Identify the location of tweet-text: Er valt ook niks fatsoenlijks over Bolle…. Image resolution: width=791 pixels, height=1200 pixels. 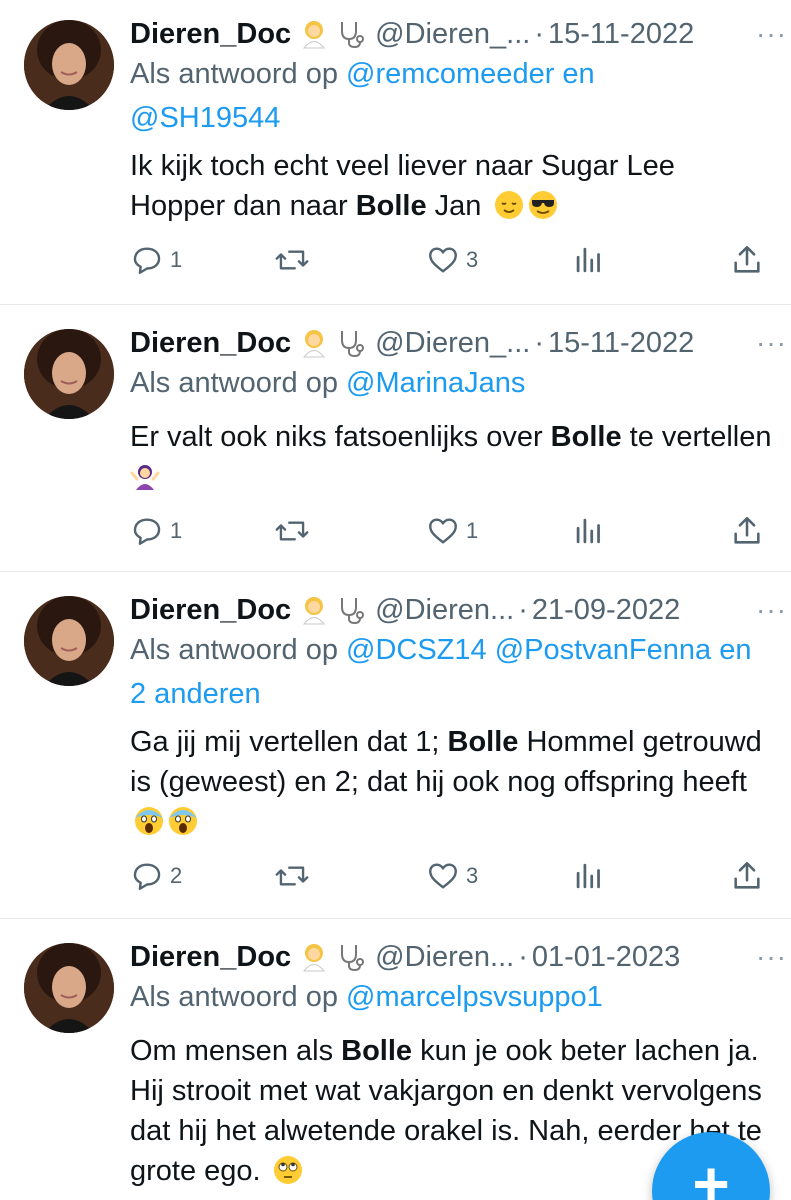
(451, 457).